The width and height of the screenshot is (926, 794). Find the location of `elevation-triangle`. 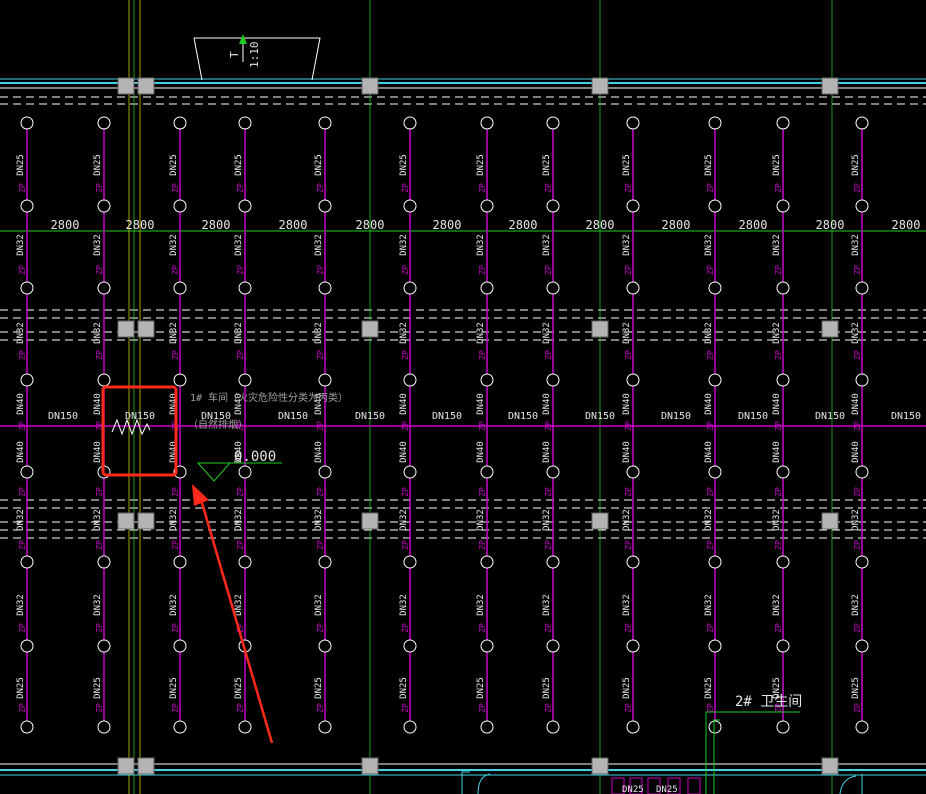

elevation-triangle is located at coordinates (214, 472).